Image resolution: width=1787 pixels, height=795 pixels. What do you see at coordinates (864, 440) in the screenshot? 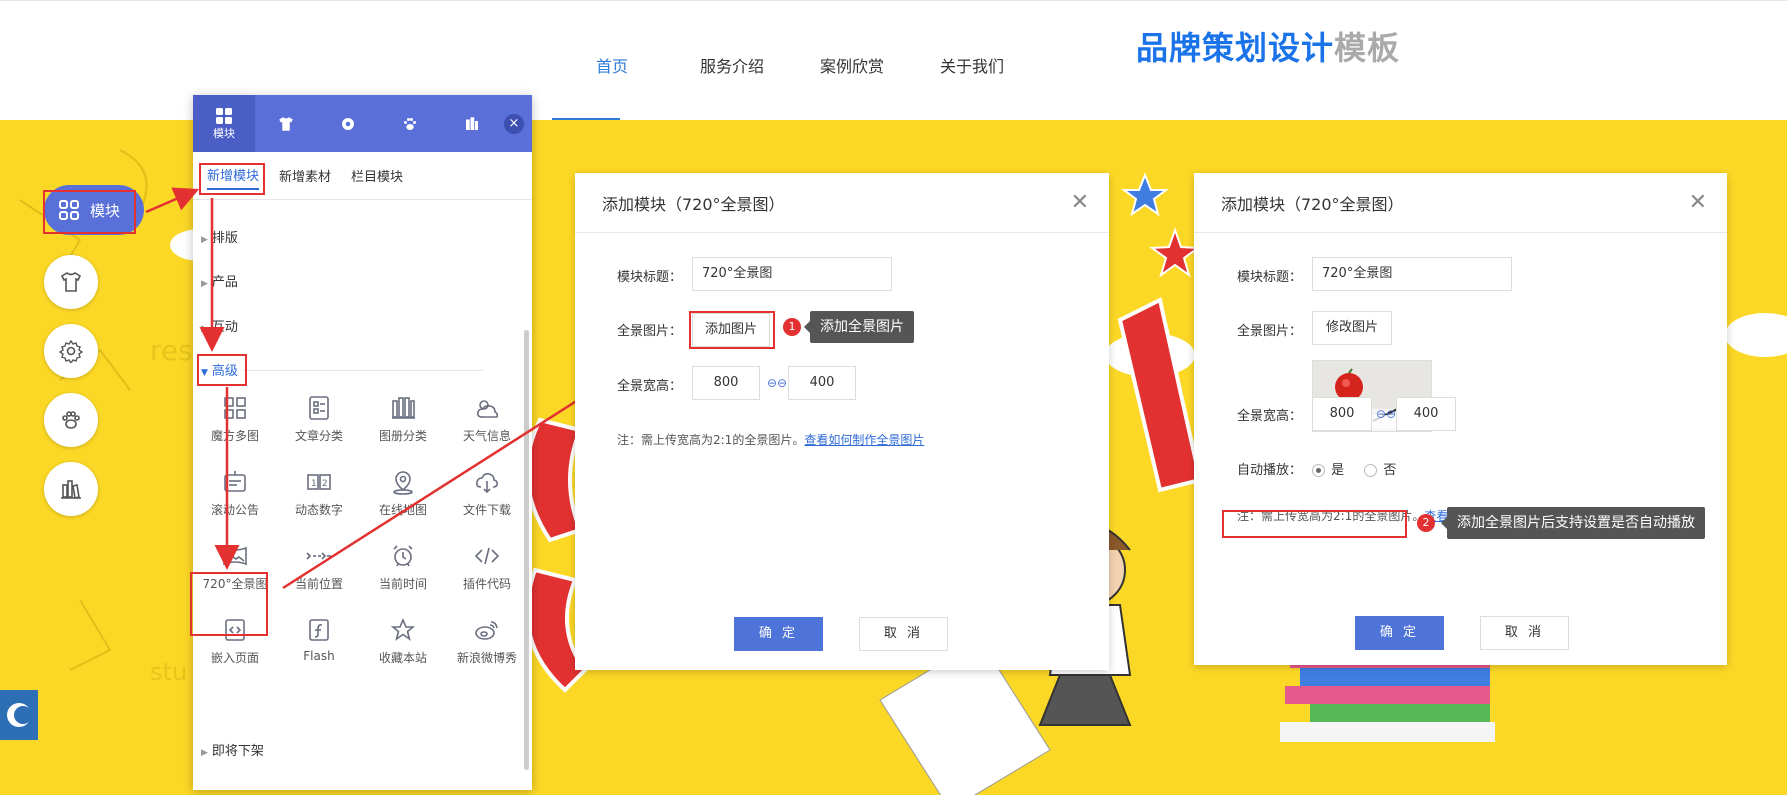
I see `how-to-make-link: 查看如何制作全景图片` at bounding box center [864, 440].